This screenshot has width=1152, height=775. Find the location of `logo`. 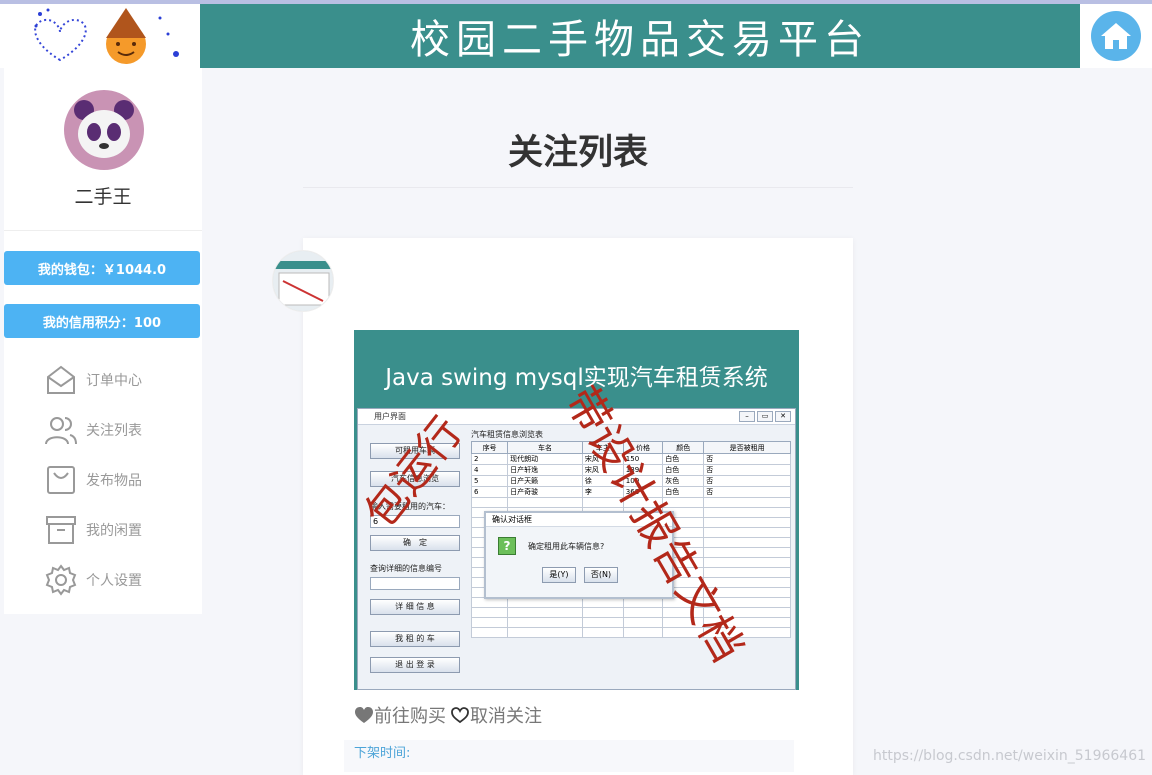

logo is located at coordinates (100, 36).